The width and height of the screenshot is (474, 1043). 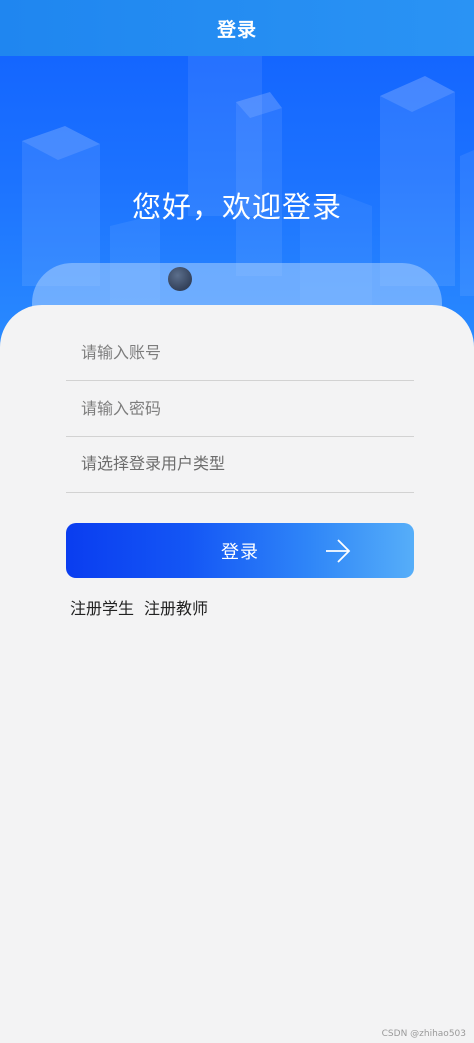 What do you see at coordinates (139, 607) in the screenshot?
I see `register-links: 注册学生 注册教师` at bounding box center [139, 607].